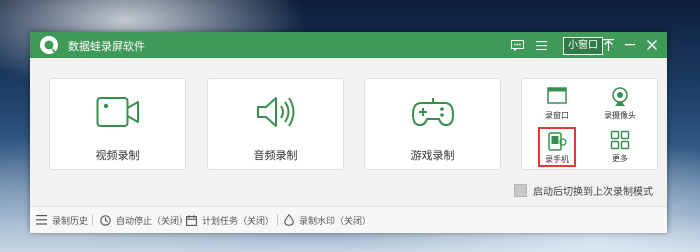 The height and width of the screenshot is (252, 700). Describe the element at coordinates (275, 155) in the screenshot. I see `audio-record-label: 音频录制` at that location.